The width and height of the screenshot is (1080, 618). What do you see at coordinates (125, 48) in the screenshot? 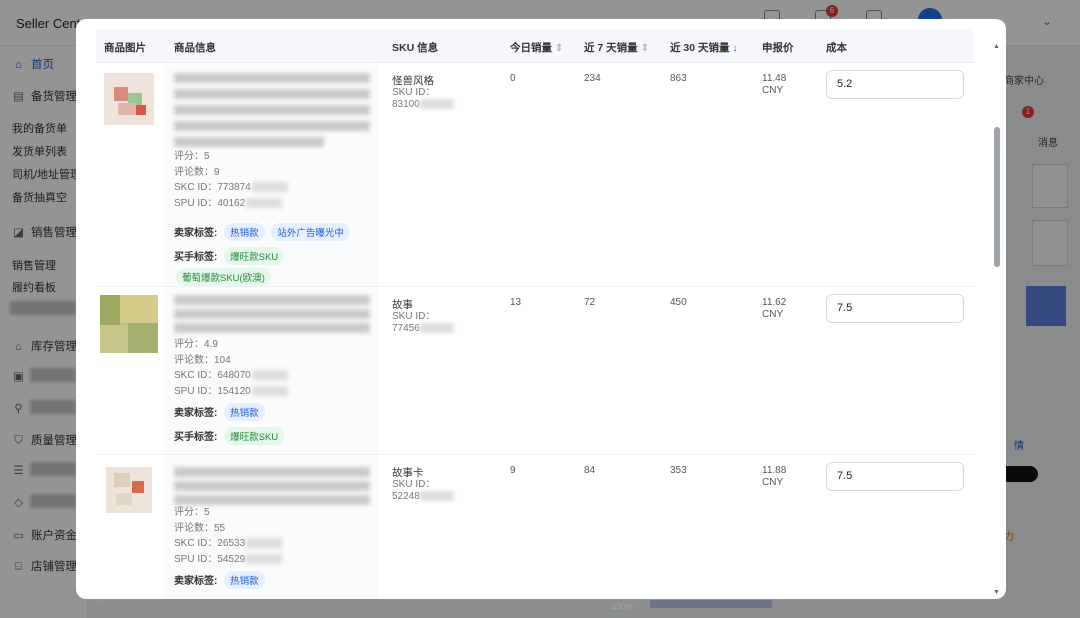
I see `header-image: 商品图片` at bounding box center [125, 48].